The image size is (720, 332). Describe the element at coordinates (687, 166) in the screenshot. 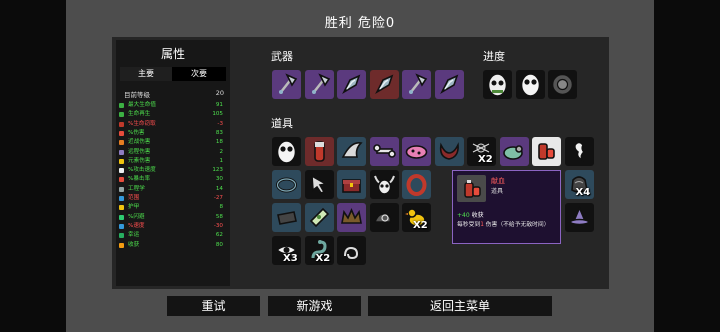

I see `right-letterbox` at that location.